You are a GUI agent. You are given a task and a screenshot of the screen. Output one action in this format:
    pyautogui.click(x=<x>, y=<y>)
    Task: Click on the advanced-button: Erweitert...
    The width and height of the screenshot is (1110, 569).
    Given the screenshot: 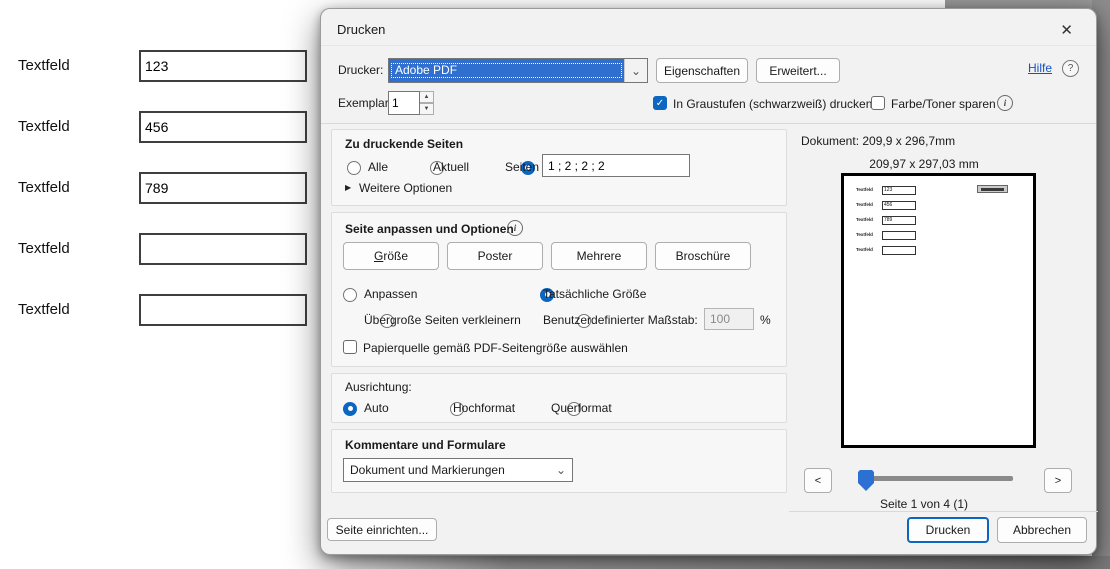 What is the action you would take?
    pyautogui.click(x=798, y=70)
    